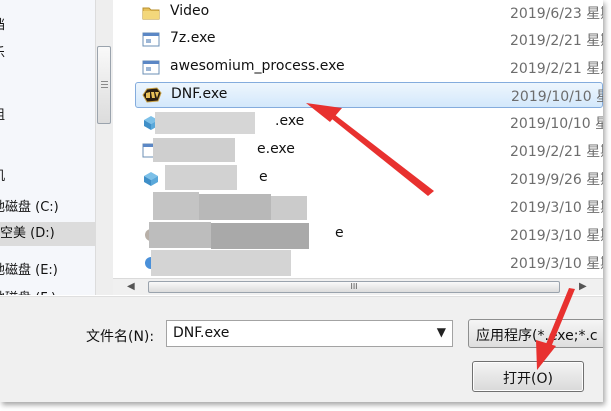  What do you see at coordinates (131, 286) in the screenshot?
I see `scroll-left-icon: ◀` at bounding box center [131, 286].